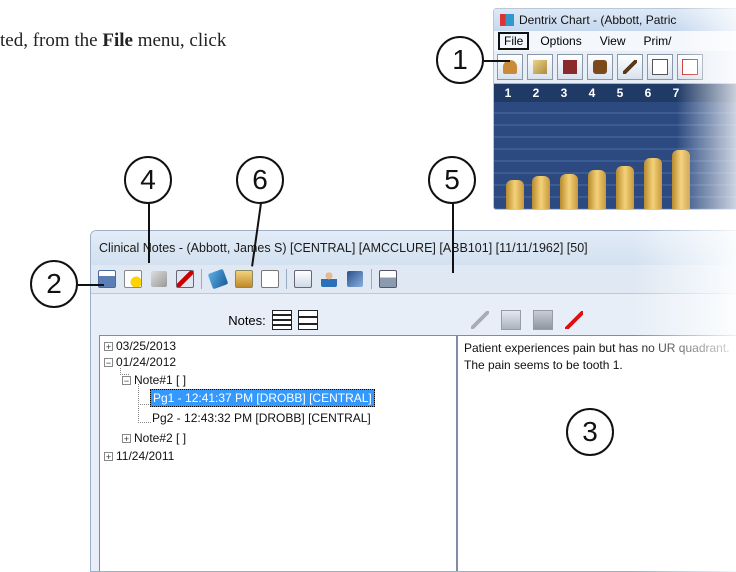 The image size is (736, 572). I want to click on tree-item: − Note#1 [ ], so click(154, 380).